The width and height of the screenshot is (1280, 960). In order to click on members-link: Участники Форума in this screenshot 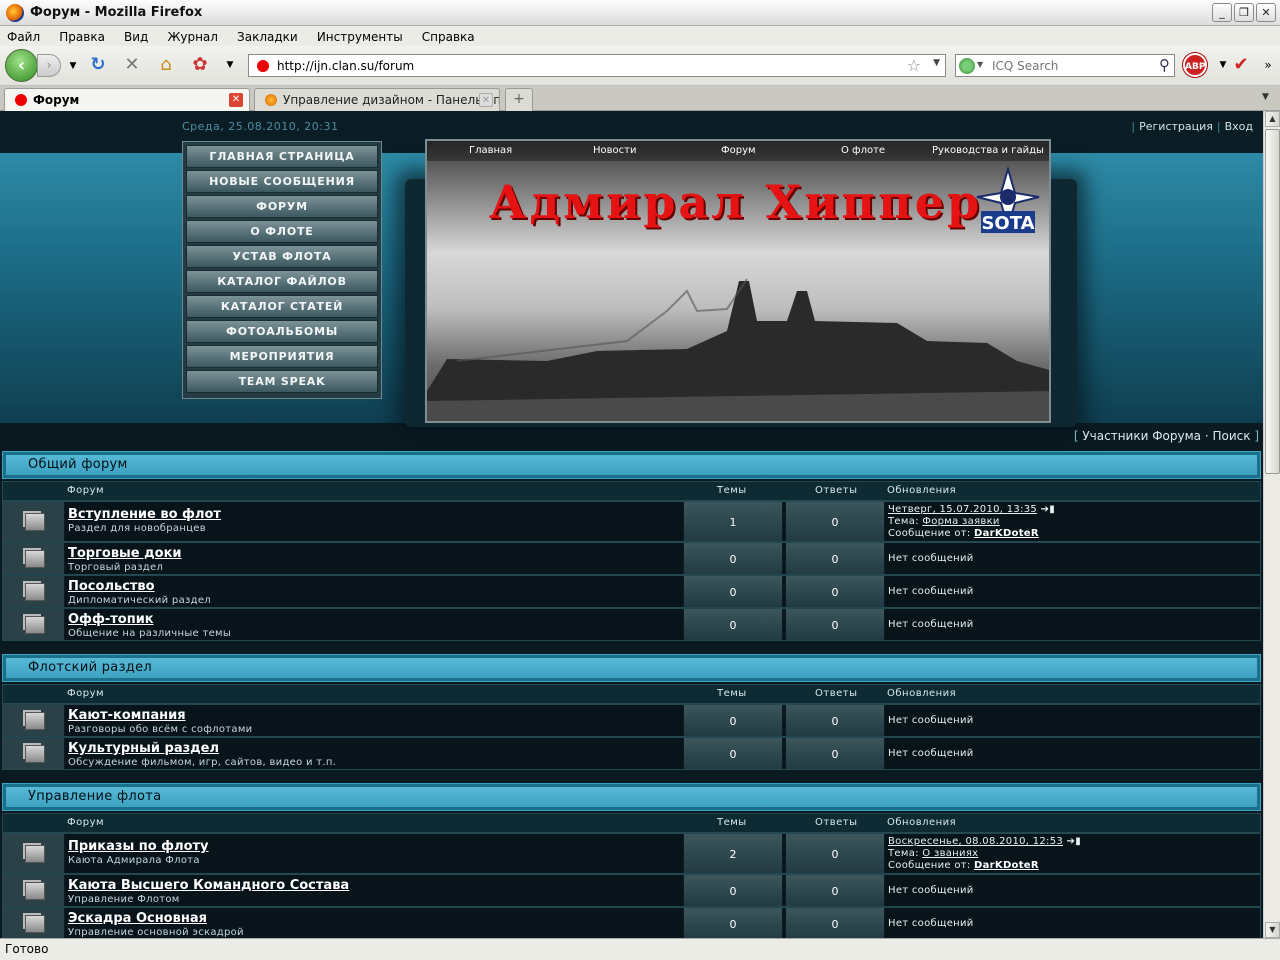, I will do `click(1141, 436)`.